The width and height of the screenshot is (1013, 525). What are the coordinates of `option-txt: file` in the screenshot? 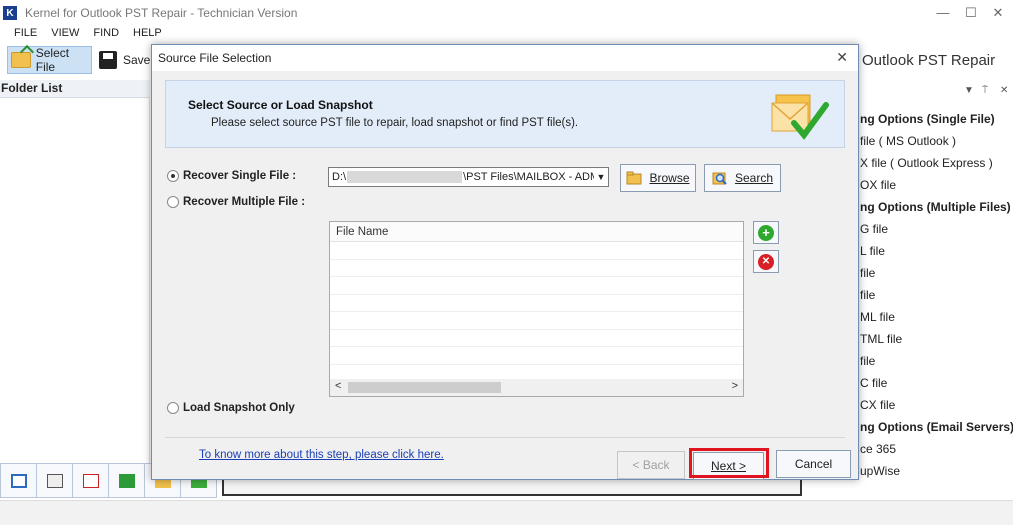 It's located at (935, 295).